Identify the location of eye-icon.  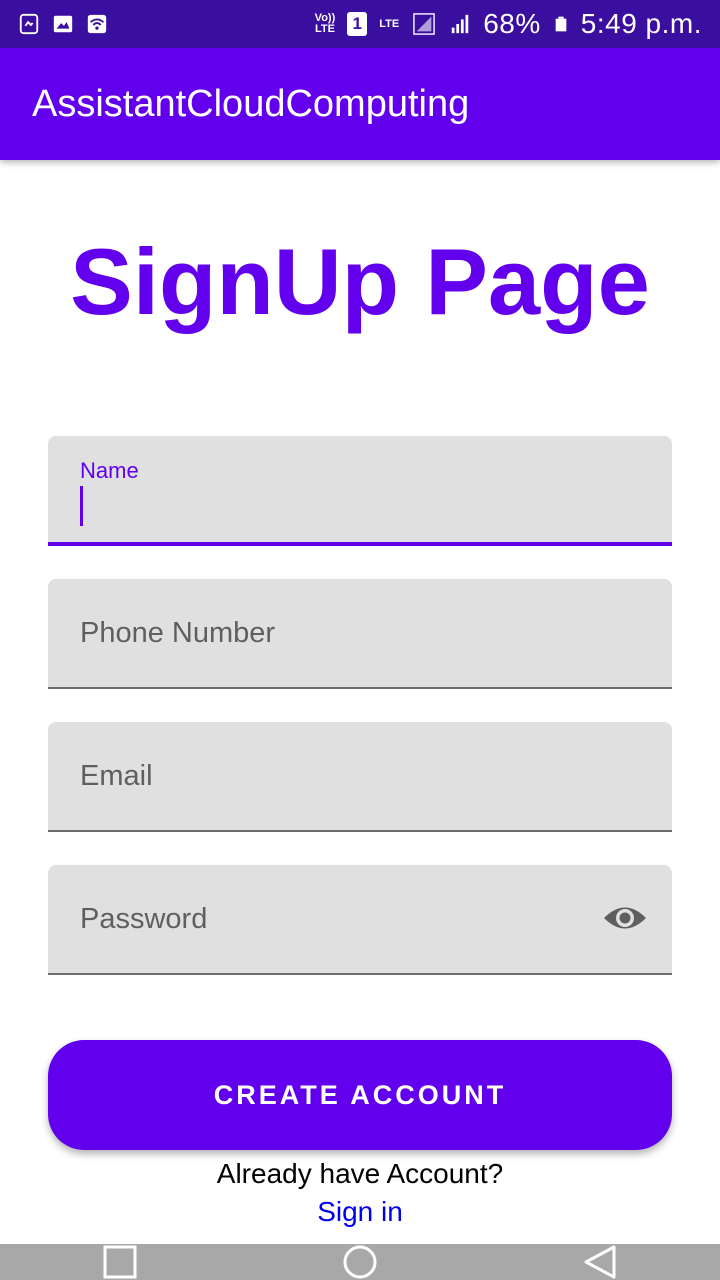
(625, 918).